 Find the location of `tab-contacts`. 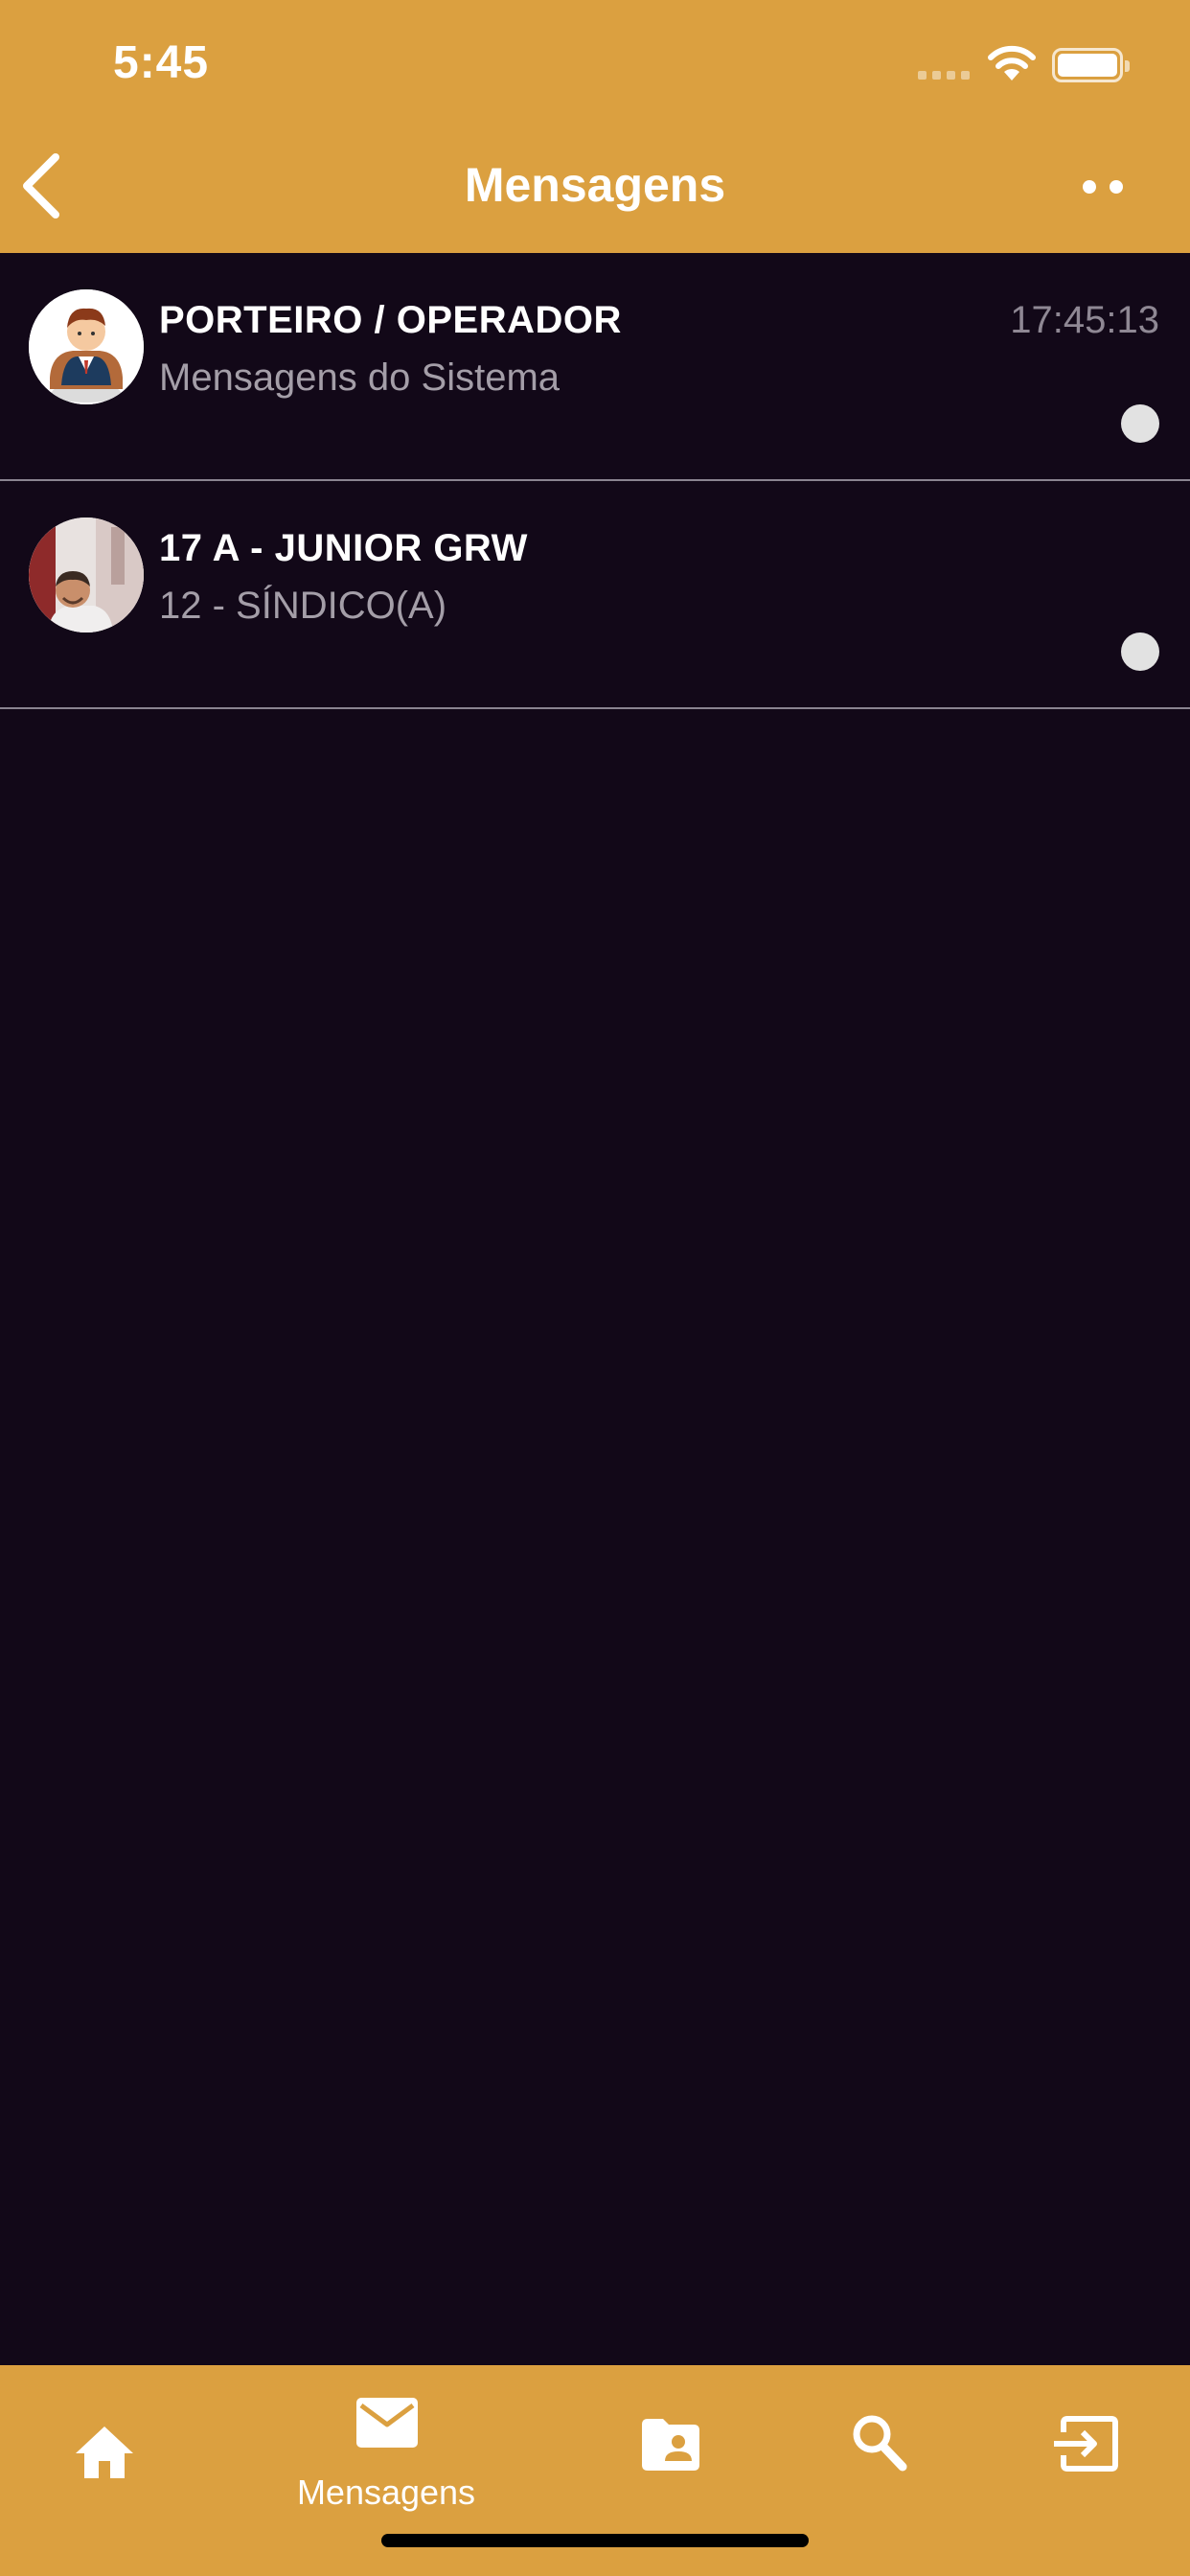

tab-contacts is located at coordinates (670, 2446).